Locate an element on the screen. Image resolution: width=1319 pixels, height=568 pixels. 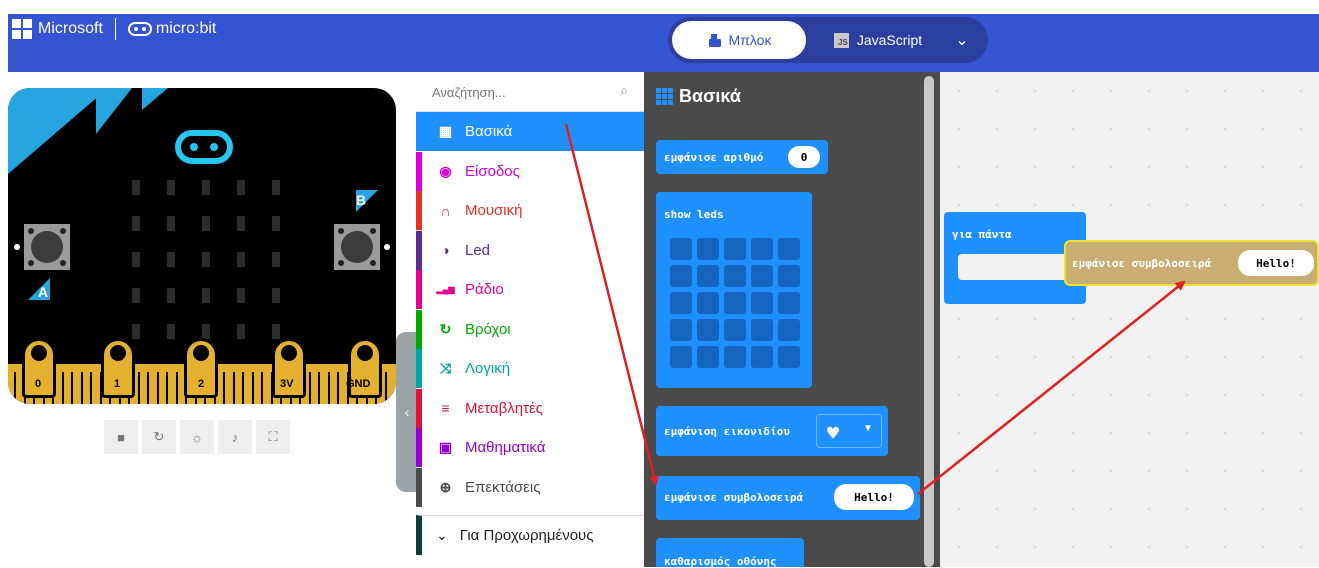
dragged-show-string-block: εμφάνισε συμβολοσειρά Hello! is located at coordinates (1191, 263).